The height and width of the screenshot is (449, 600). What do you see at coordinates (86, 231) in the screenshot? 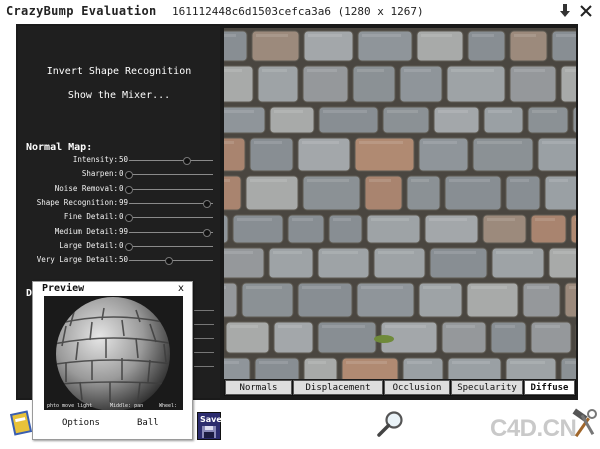
I see `slider-label: Medium Detail:` at bounding box center [86, 231].